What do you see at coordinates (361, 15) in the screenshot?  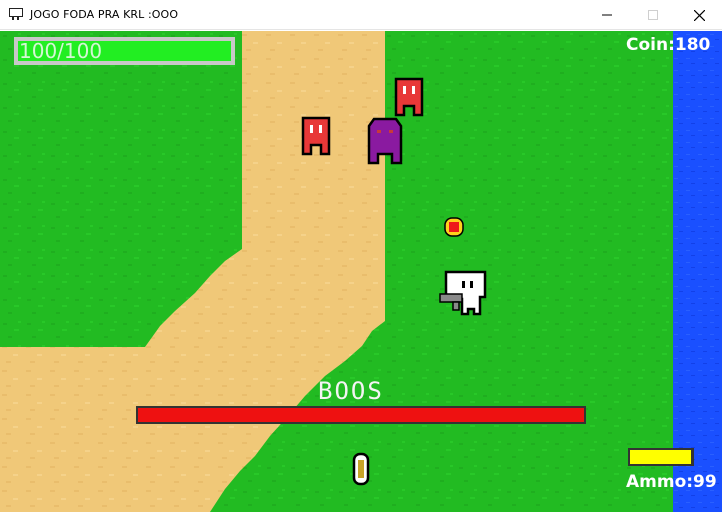 I see `title-bar: JOGO FODA PRA KRL :OOO` at bounding box center [361, 15].